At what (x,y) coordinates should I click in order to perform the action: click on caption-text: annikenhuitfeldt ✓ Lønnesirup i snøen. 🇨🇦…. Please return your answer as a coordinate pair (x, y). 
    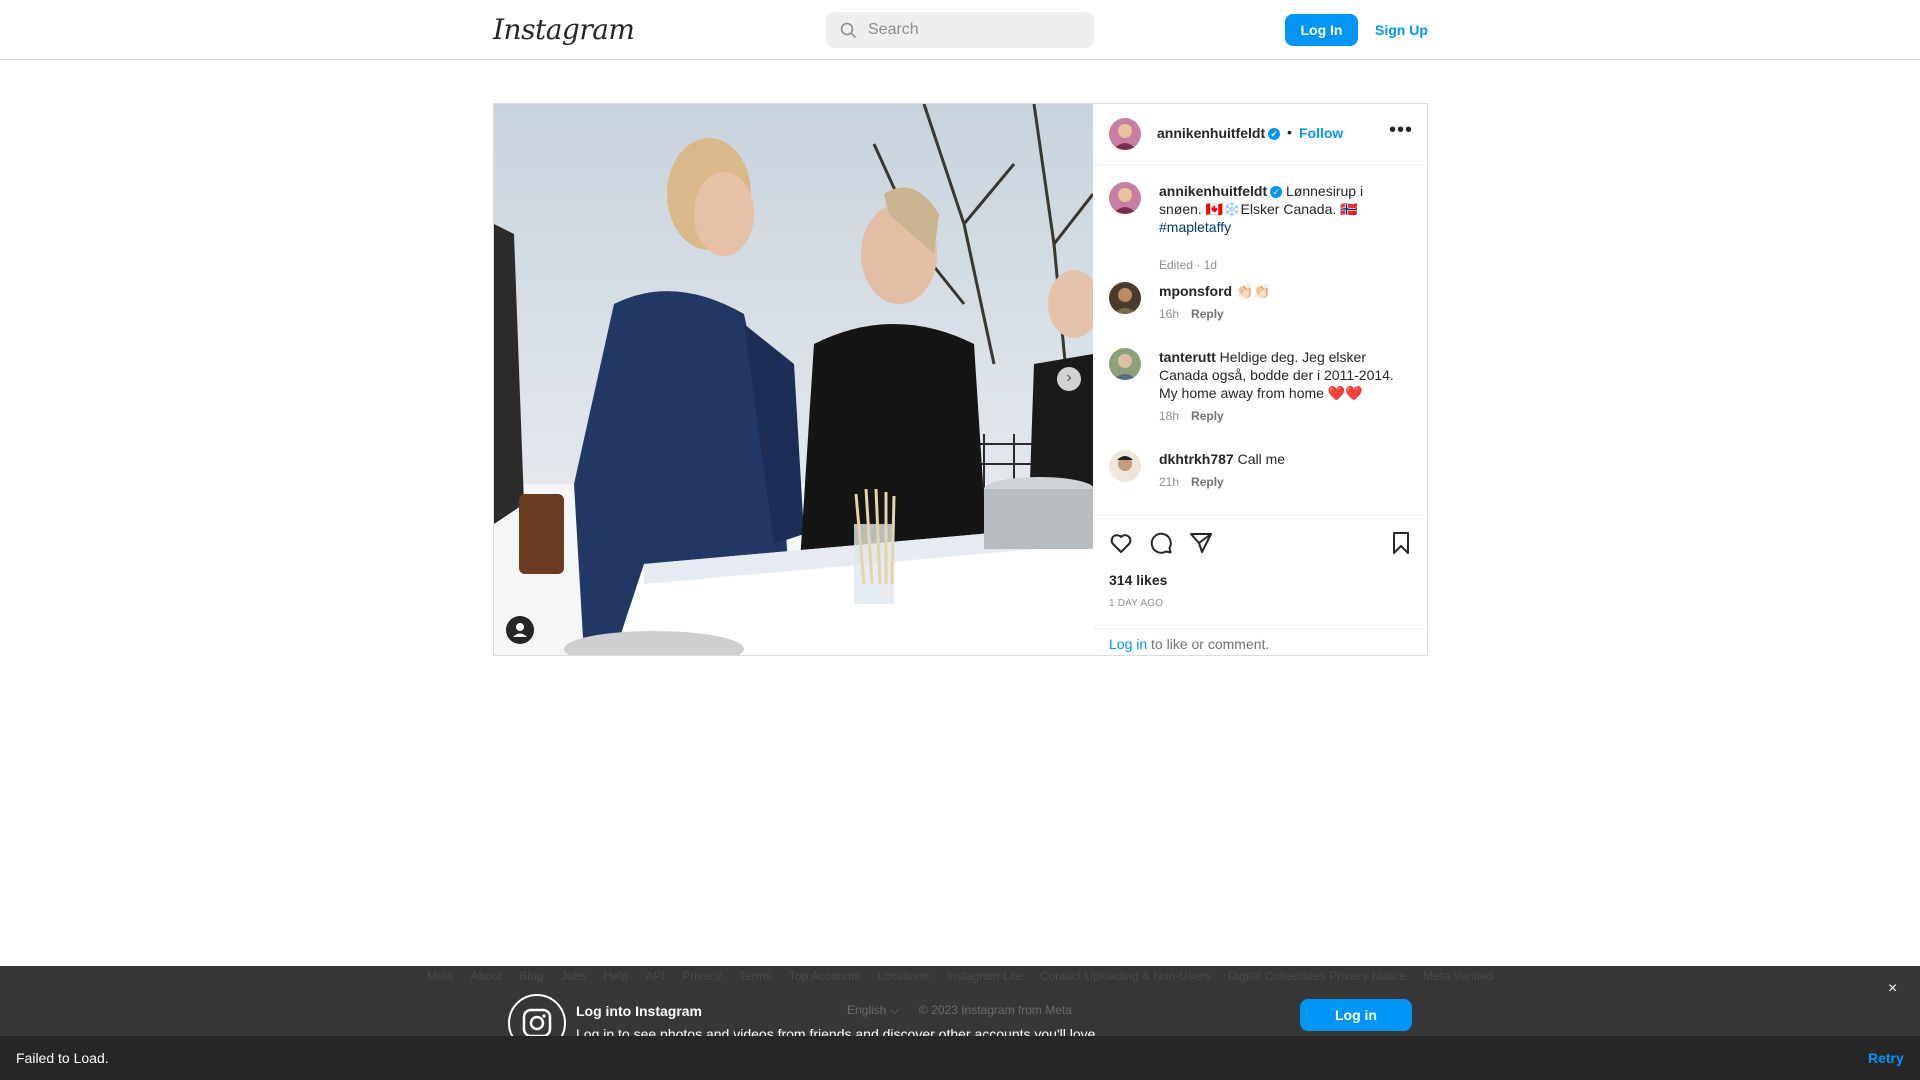
    Looking at the image, I should click on (1284, 209).